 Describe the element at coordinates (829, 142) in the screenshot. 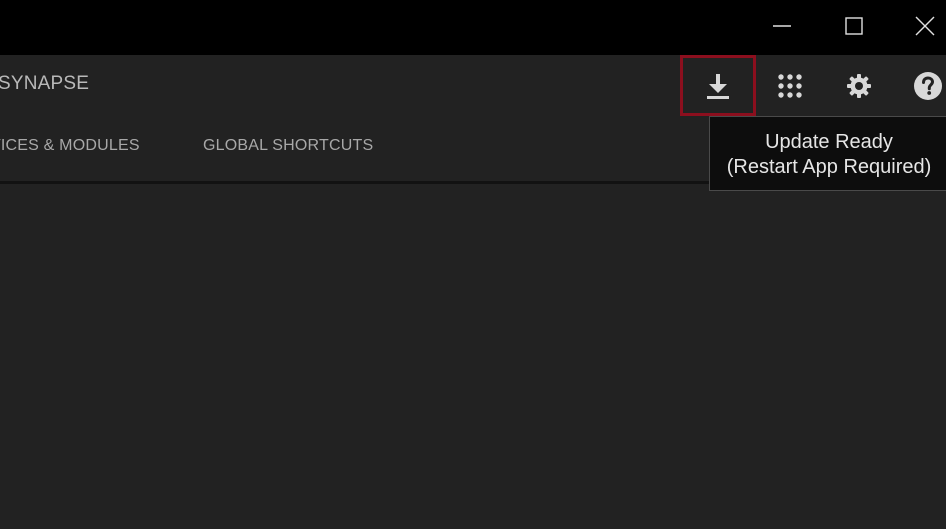

I see `tooltip-line-1: Update Ready` at that location.